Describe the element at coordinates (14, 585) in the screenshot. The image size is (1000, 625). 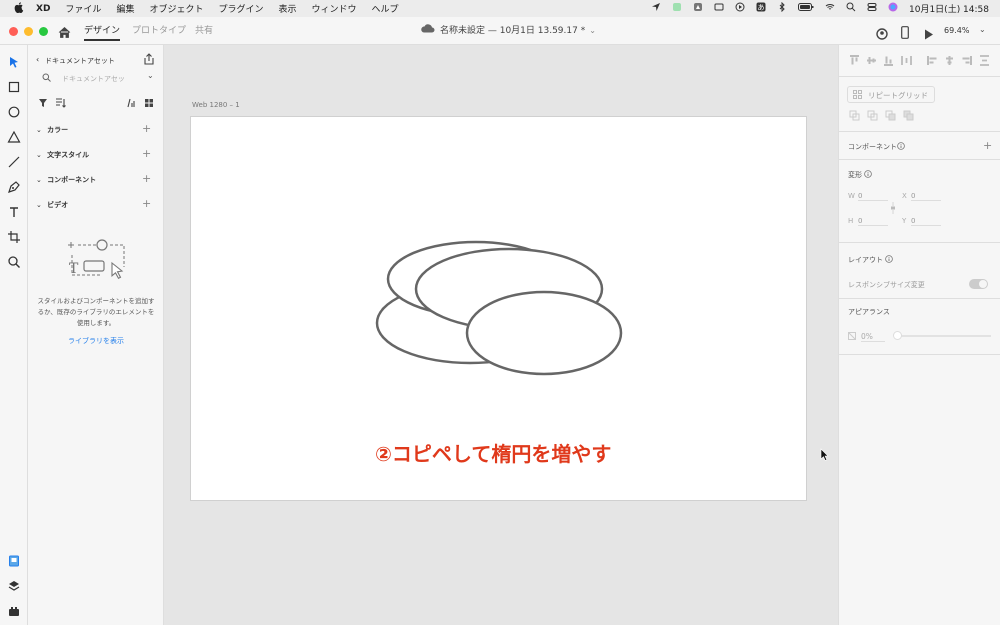
I see `layers-panel-icon` at that location.